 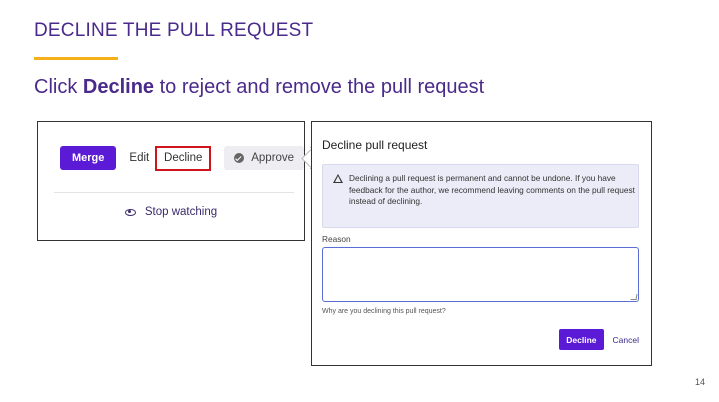 What do you see at coordinates (319, 87) in the screenshot?
I see `subtitle-suffix: to reject and remove the pull request` at bounding box center [319, 87].